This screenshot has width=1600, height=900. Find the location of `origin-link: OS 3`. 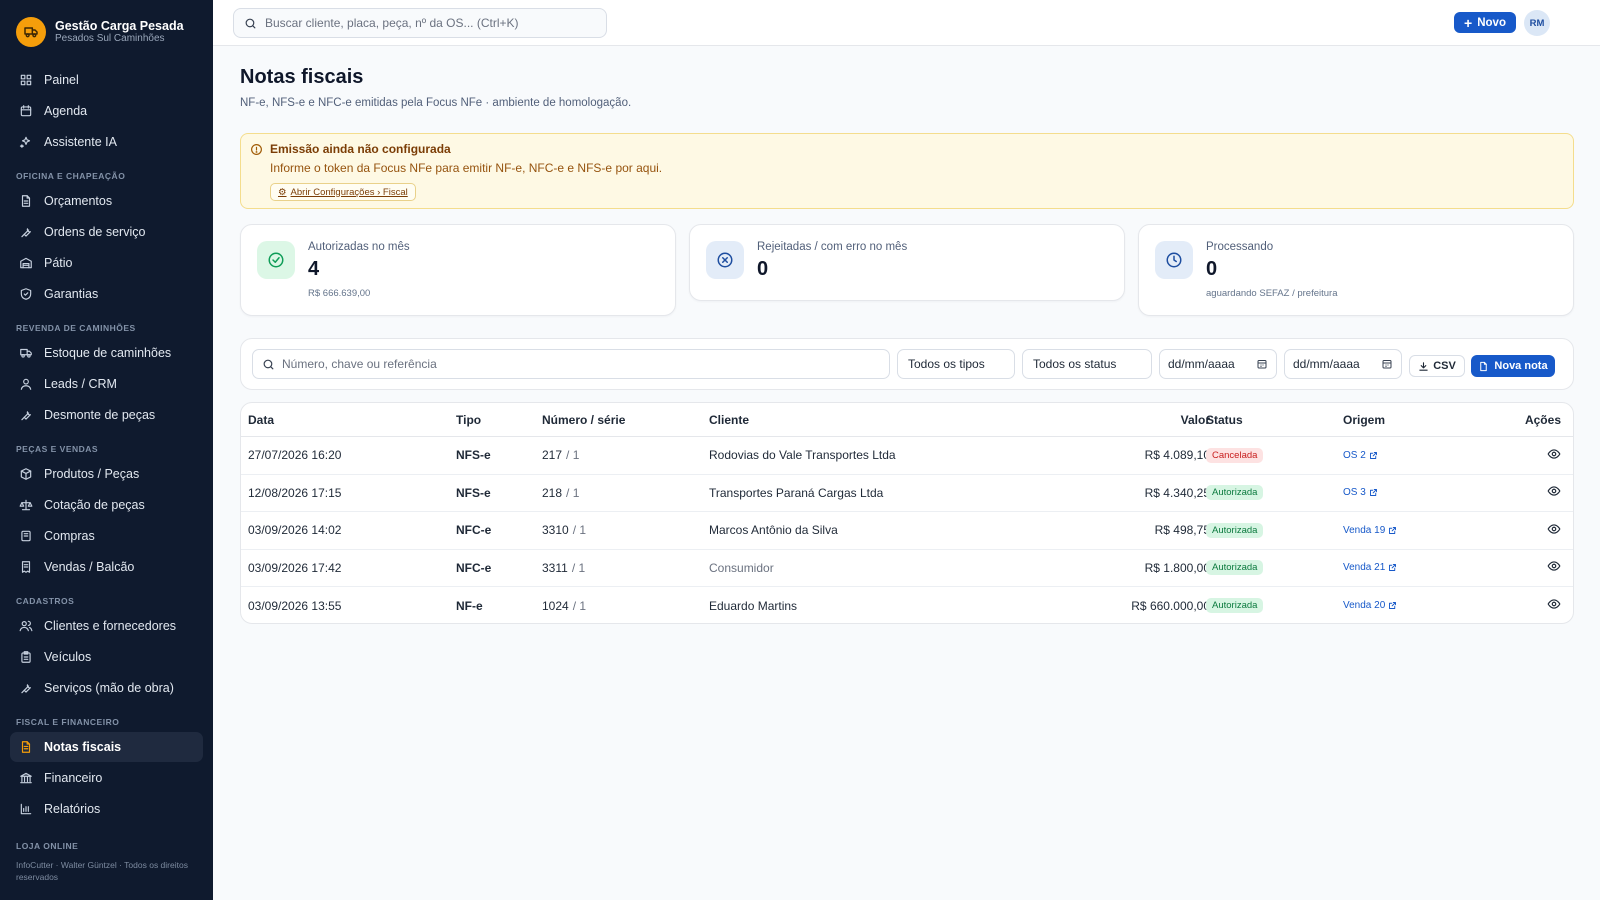

origin-link: OS 3 is located at coordinates (1360, 492).